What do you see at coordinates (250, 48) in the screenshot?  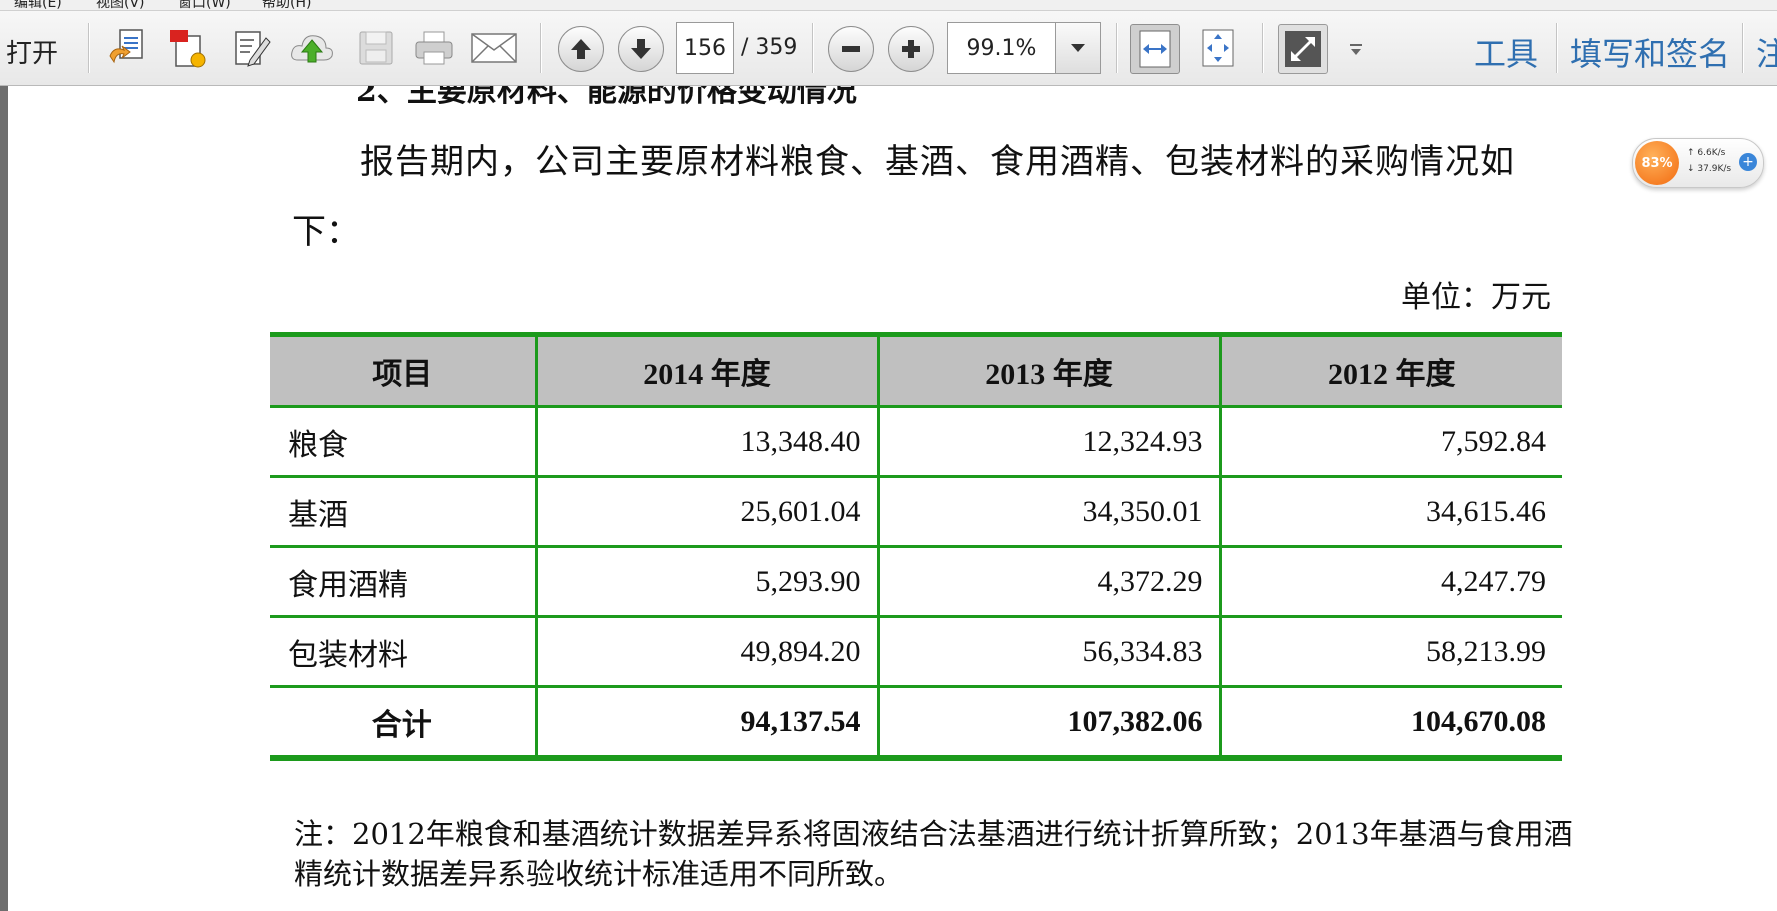 I see `edit-document-icon` at bounding box center [250, 48].